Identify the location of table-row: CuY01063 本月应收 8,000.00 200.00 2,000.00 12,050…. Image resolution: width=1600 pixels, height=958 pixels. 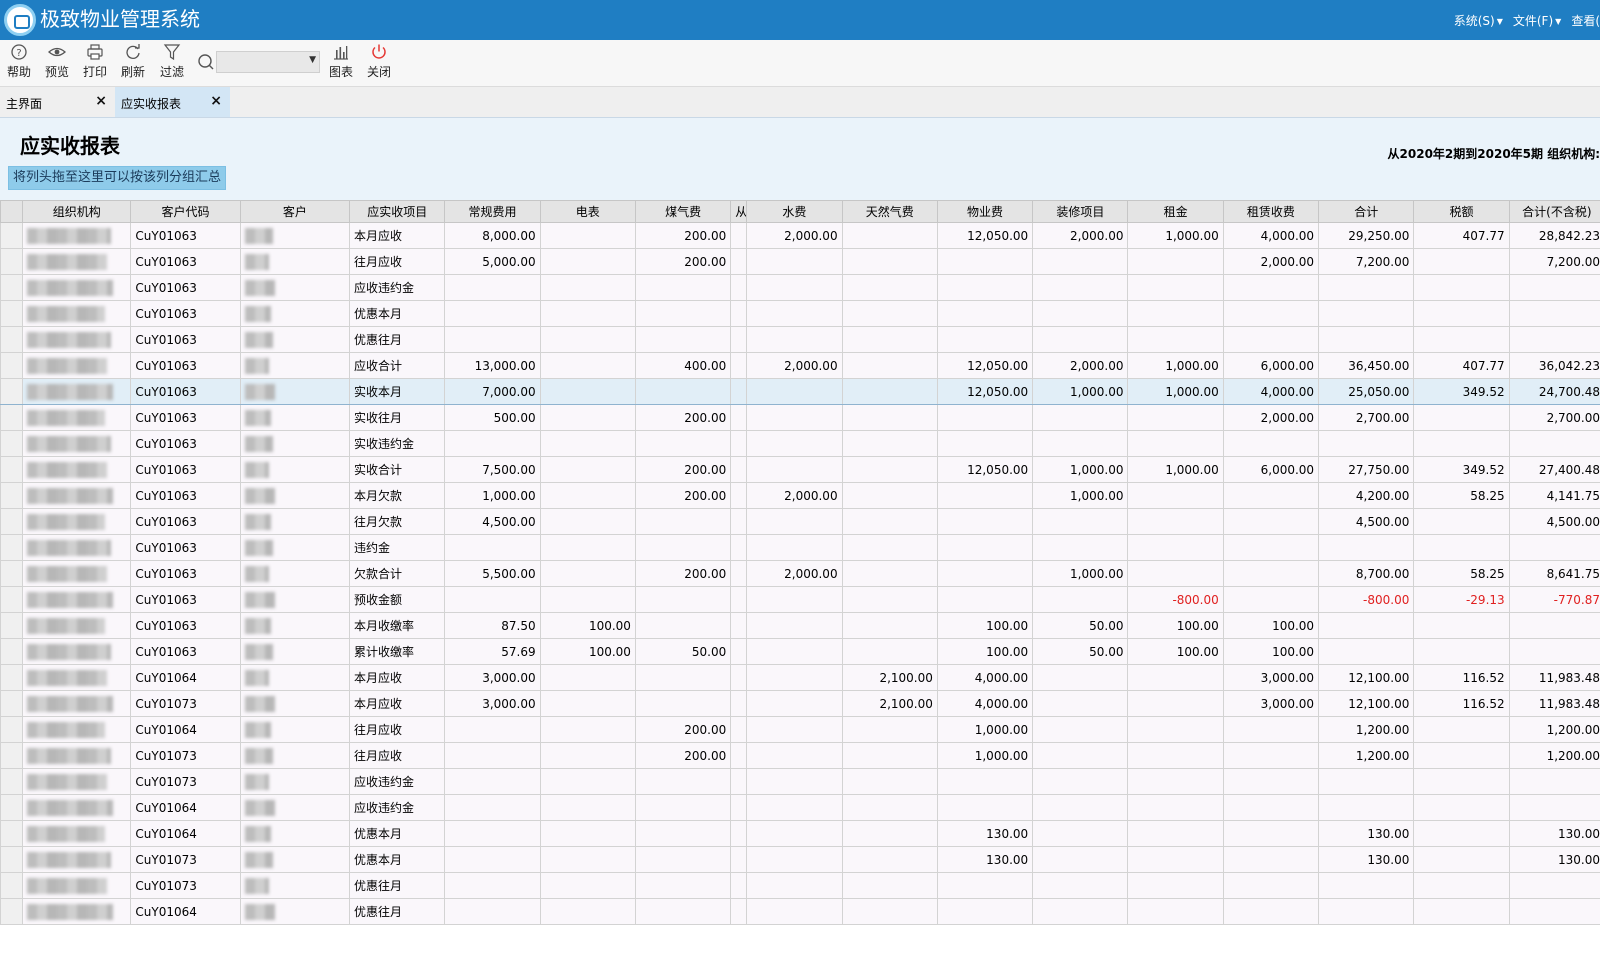
(800, 235).